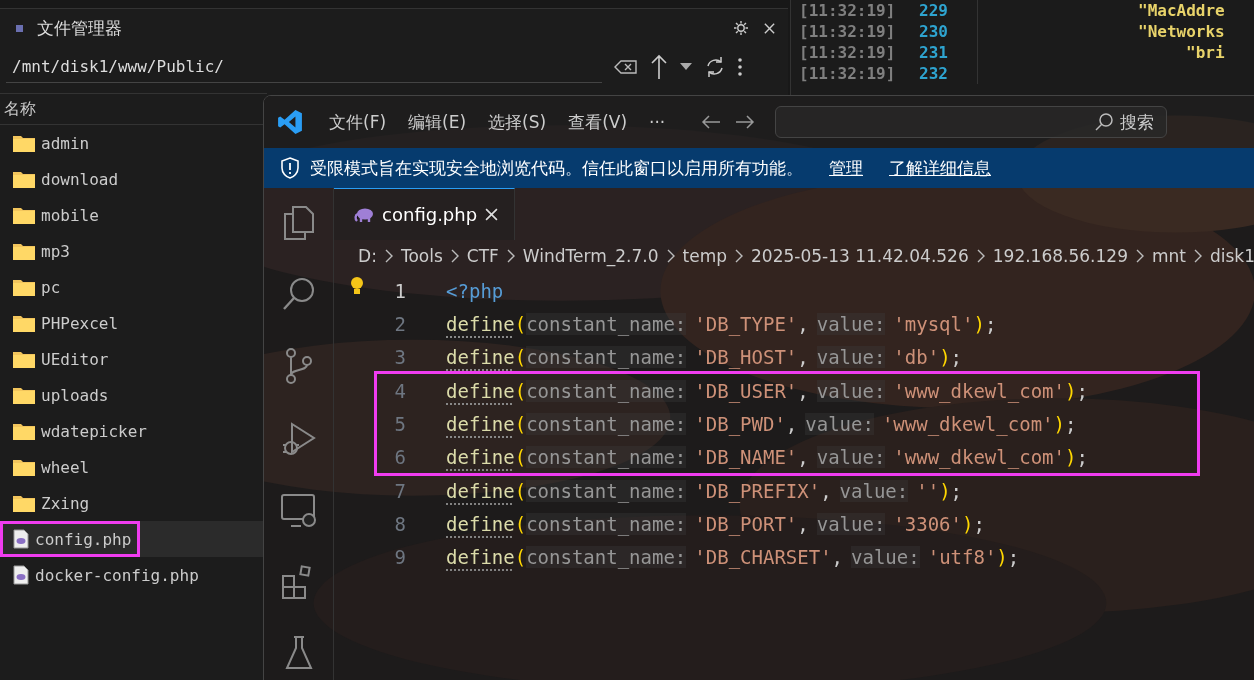  Describe the element at coordinates (79, 28) in the screenshot. I see `panel-title: 文件管理器` at that location.